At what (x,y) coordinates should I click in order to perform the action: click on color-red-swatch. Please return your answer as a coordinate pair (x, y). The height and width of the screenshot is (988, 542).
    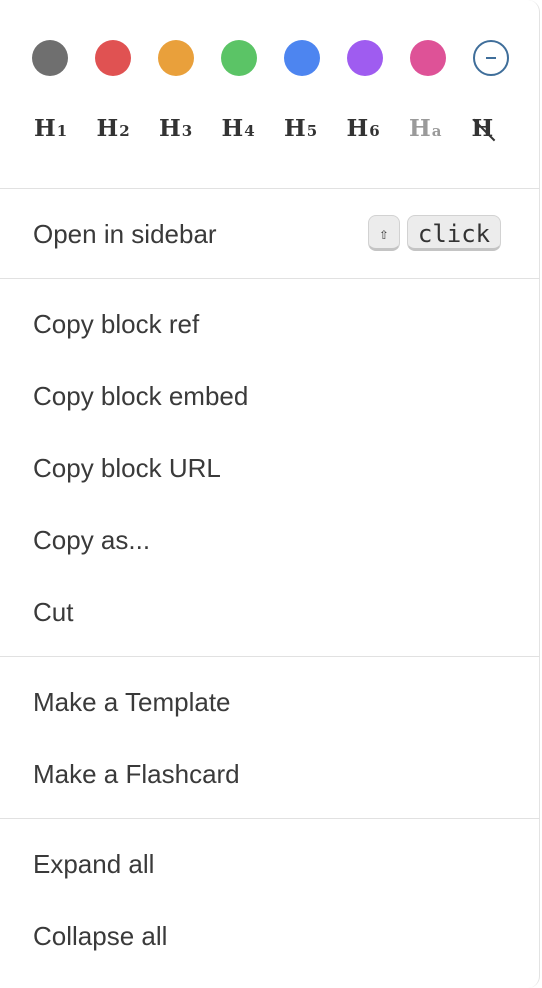
    Looking at the image, I should click on (113, 58).